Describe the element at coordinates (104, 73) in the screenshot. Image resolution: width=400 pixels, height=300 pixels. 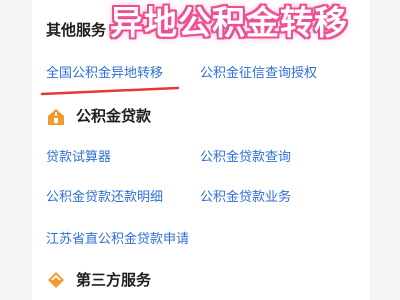
I see `link-national-transfer: 全国公积金异地转移` at that location.